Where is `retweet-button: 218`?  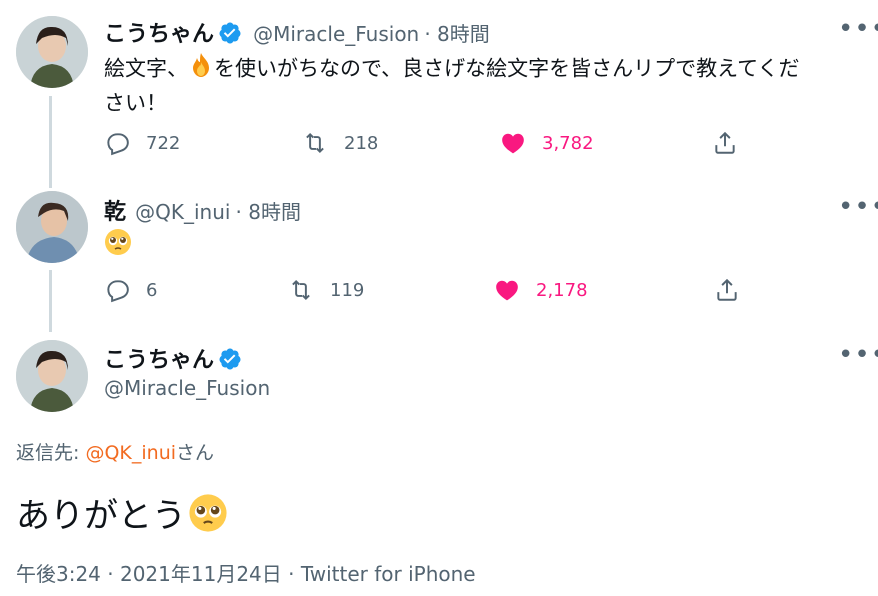
retweet-button: 218 is located at coordinates (340, 143).